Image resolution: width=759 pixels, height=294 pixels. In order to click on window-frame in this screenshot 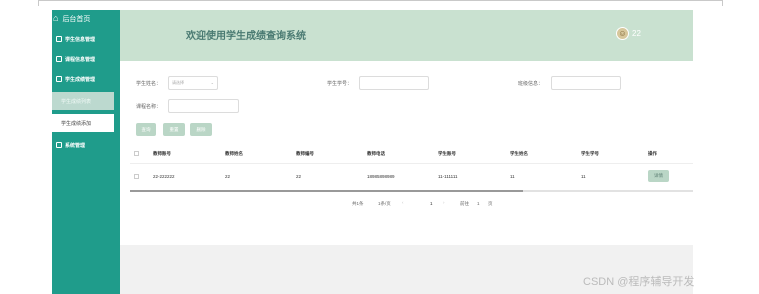, I will do `click(380, 3)`.